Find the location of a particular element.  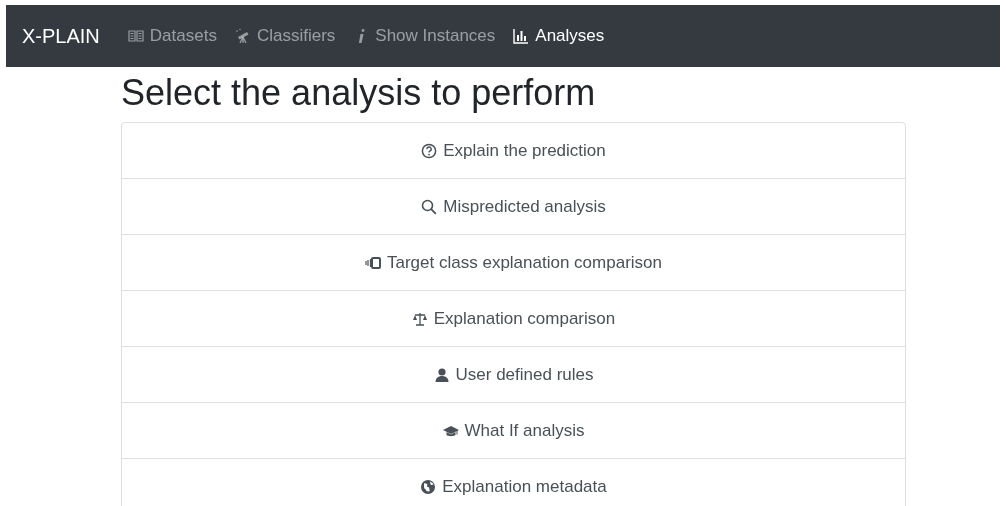

nav-link: Show Instances is located at coordinates (424, 36).